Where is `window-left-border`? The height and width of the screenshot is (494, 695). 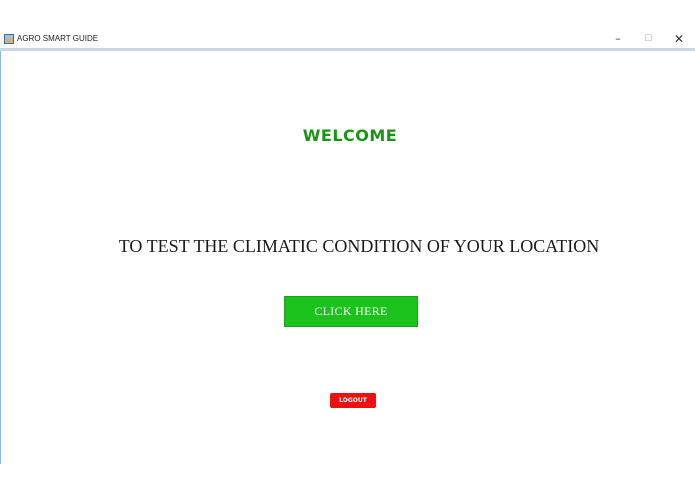
window-left-border is located at coordinates (0, 257).